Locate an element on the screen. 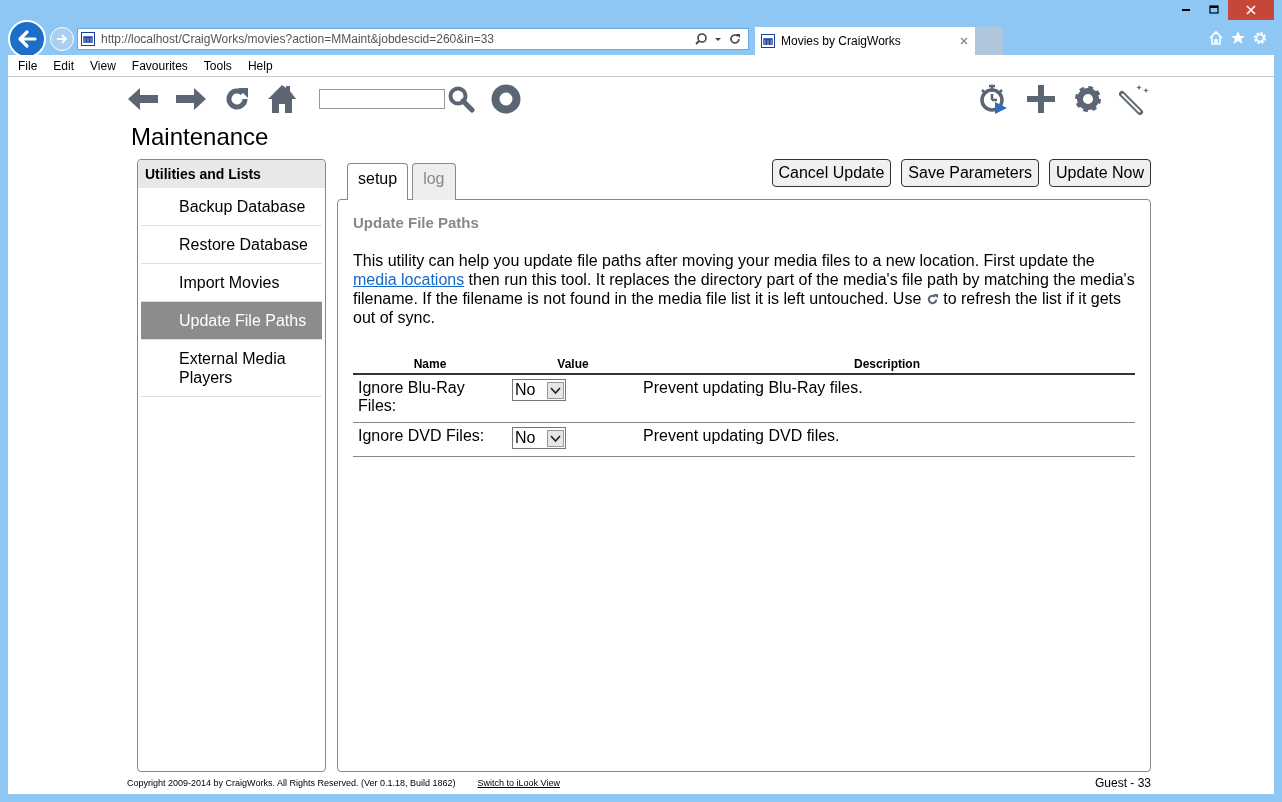 The width and height of the screenshot is (1282, 802). switch-view-link: Switch to iLook View is located at coordinates (518, 783).